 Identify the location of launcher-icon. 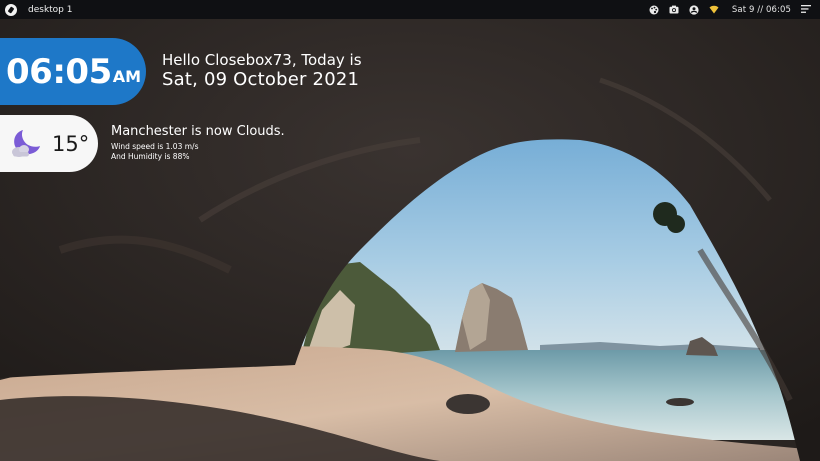
(11, 9).